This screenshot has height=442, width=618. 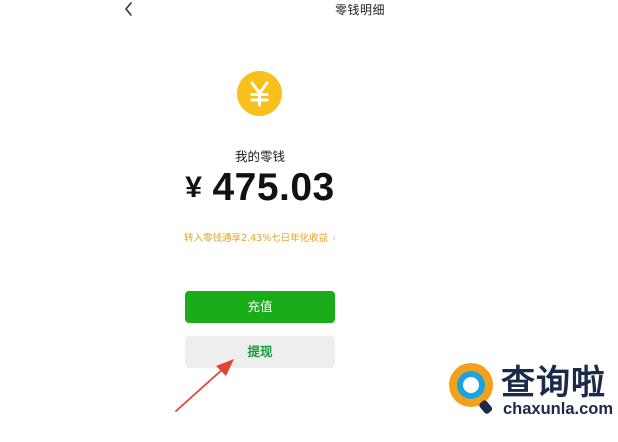 I want to click on balance-amount: ¥475.03, so click(x=260, y=188).